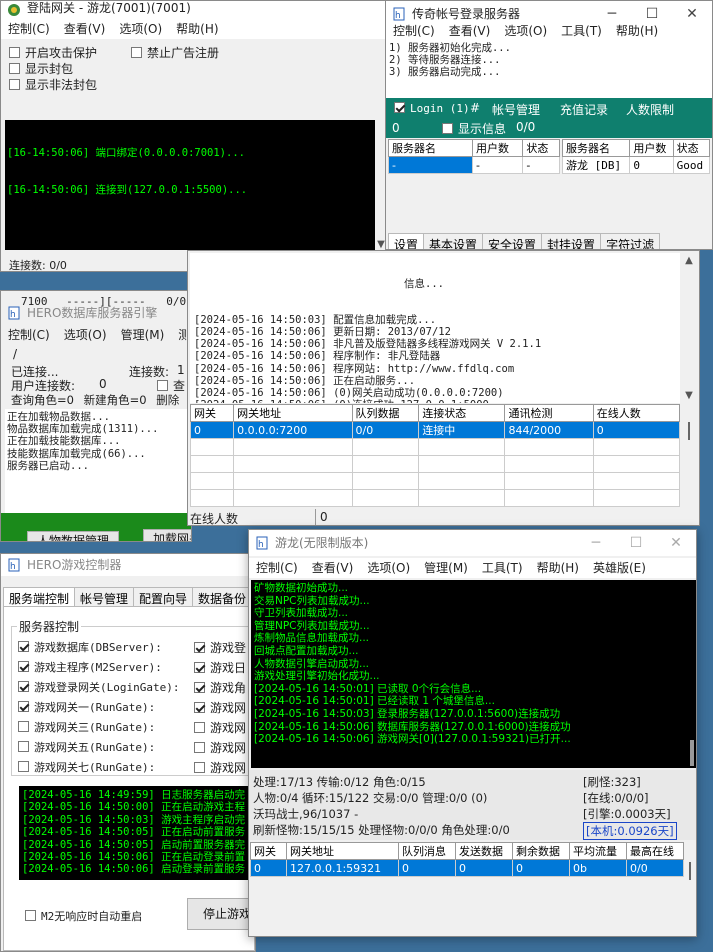 This screenshot has width=713, height=952. What do you see at coordinates (41, 68) in the screenshot?
I see `show-packets-checkbox: 显示封包` at bounding box center [41, 68].